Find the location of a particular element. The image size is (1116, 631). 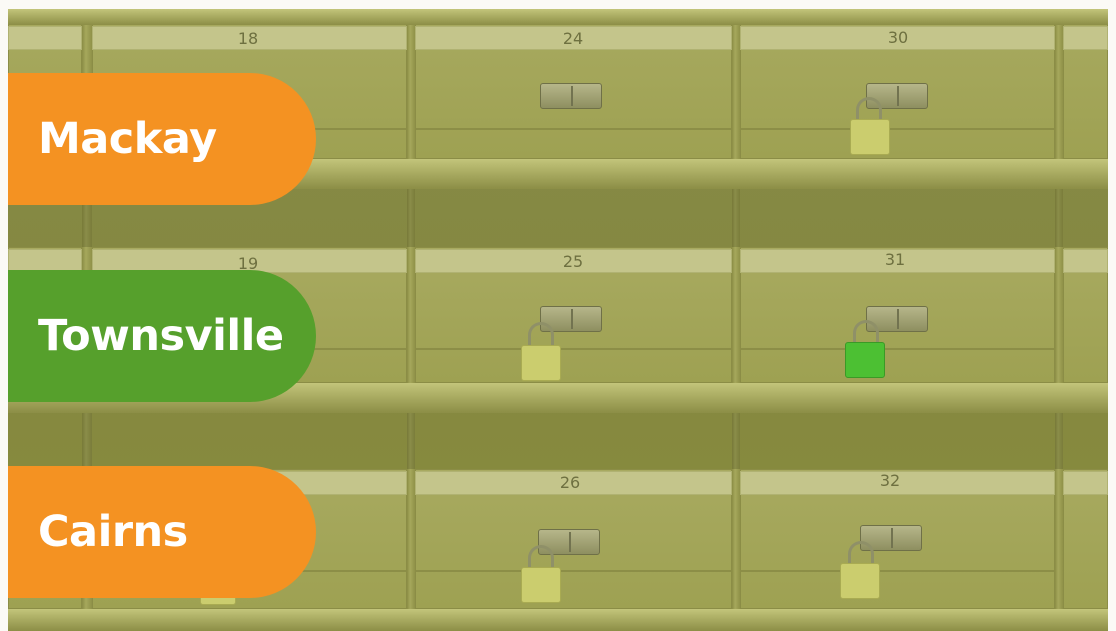

box-number: 30 is located at coordinates (898, 37).